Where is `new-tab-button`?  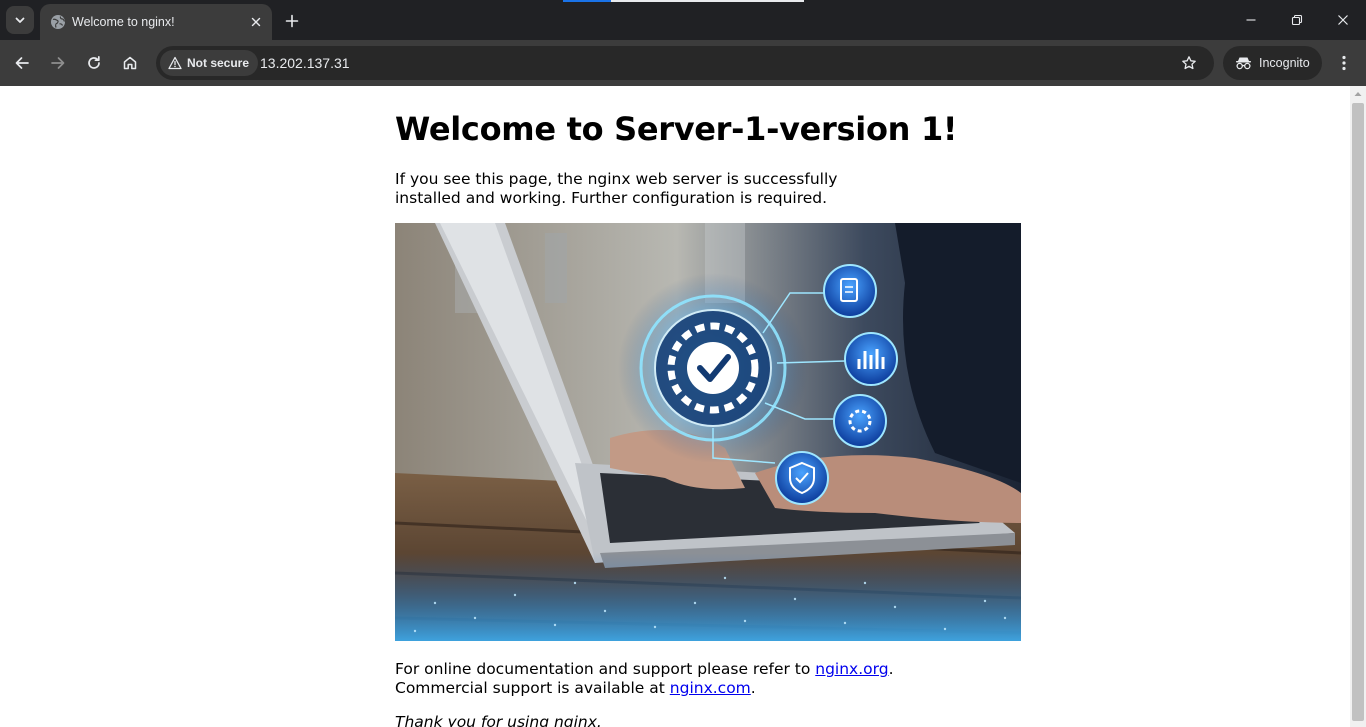
new-tab-button is located at coordinates (292, 21).